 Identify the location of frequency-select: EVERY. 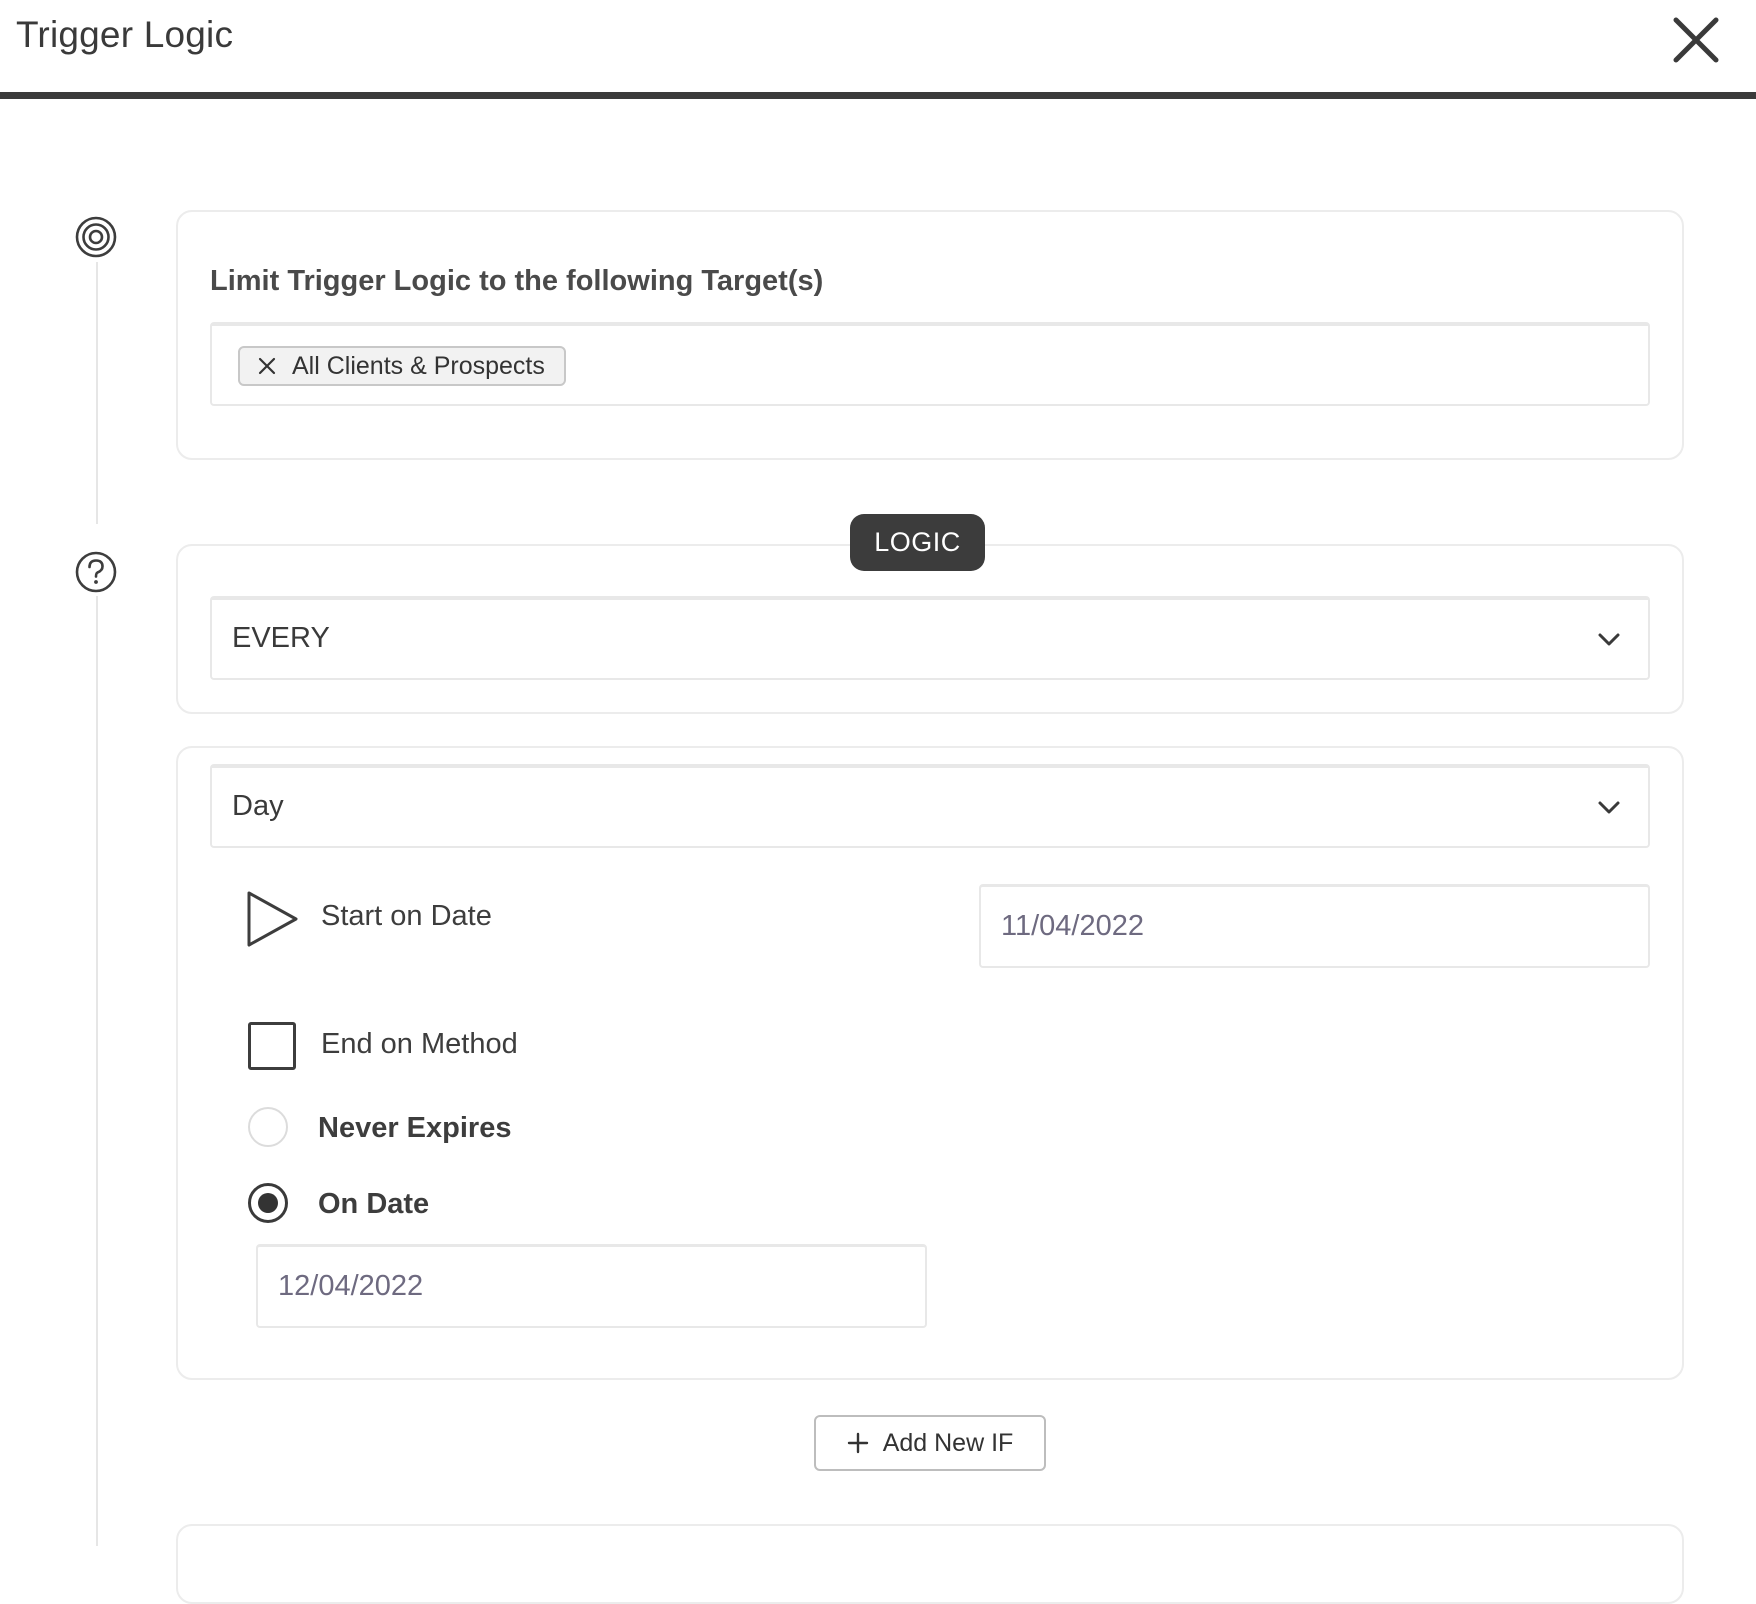
(930, 638).